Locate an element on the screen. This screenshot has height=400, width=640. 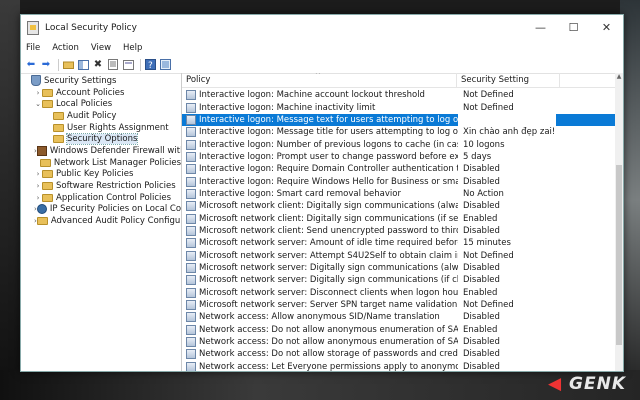
tree-item: Network List Manager Policies is located at coordinates (101, 163).